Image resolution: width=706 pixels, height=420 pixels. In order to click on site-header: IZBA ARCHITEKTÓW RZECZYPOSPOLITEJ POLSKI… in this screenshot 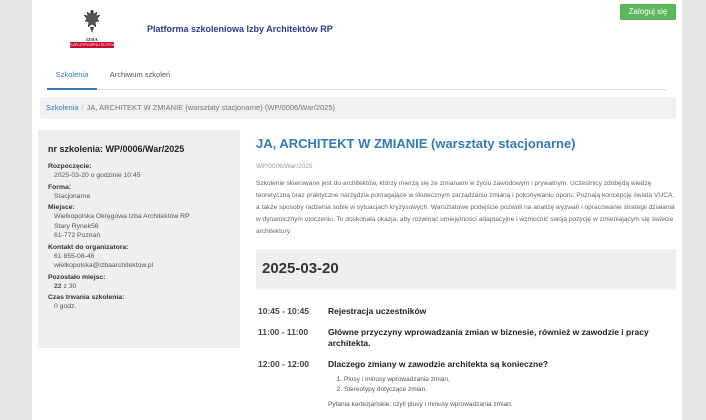, I will do `click(357, 30)`.